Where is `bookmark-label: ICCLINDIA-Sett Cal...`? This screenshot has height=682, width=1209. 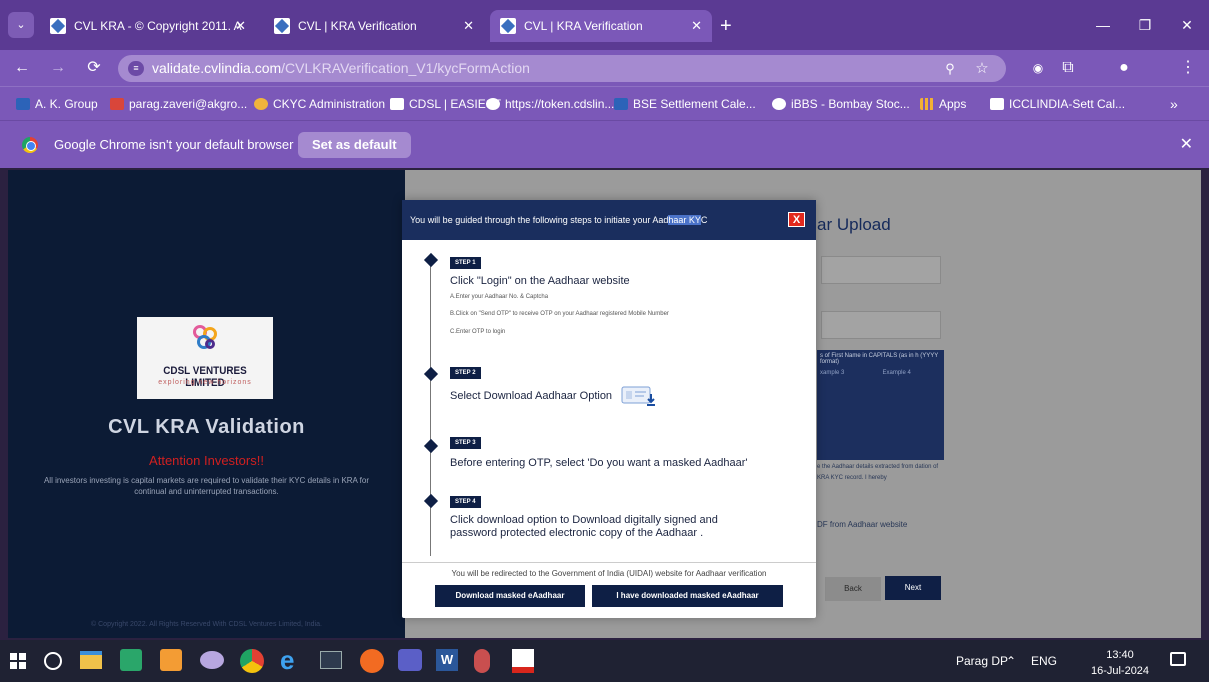
bookmark-label: ICCLINDIA-Sett Cal... is located at coordinates (1067, 104).